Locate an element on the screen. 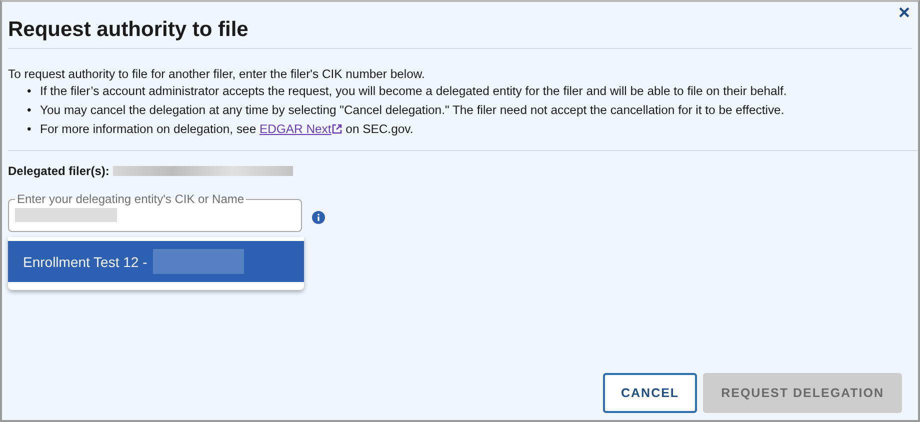  delegated-filers-label: Delegated filer(s): is located at coordinates (59, 171).